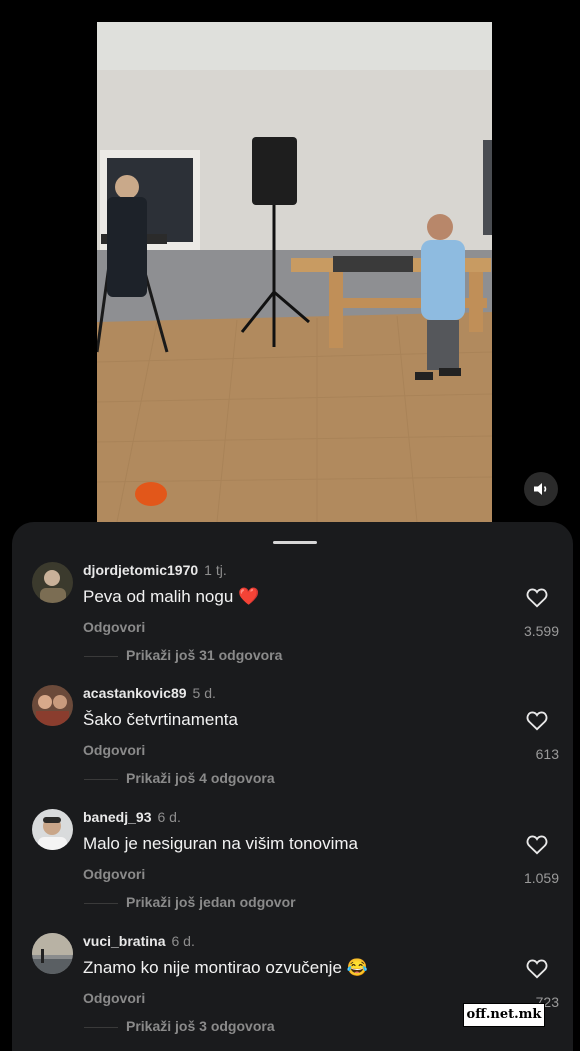 This screenshot has width=580, height=1051. I want to click on comment-time: 1 tj., so click(215, 570).